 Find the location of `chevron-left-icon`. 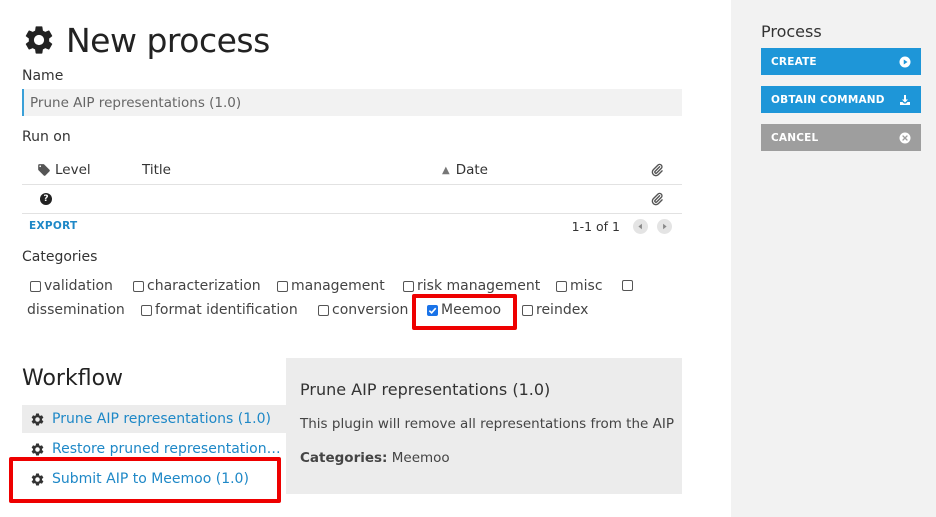

chevron-left-icon is located at coordinates (640, 226).